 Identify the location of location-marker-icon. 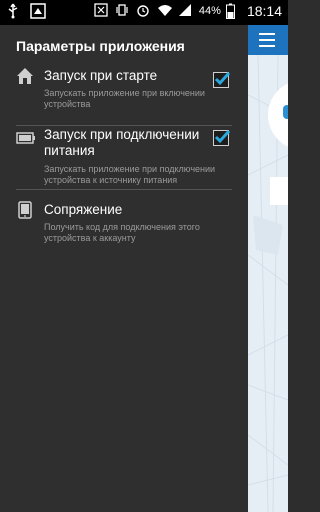
(285, 112).